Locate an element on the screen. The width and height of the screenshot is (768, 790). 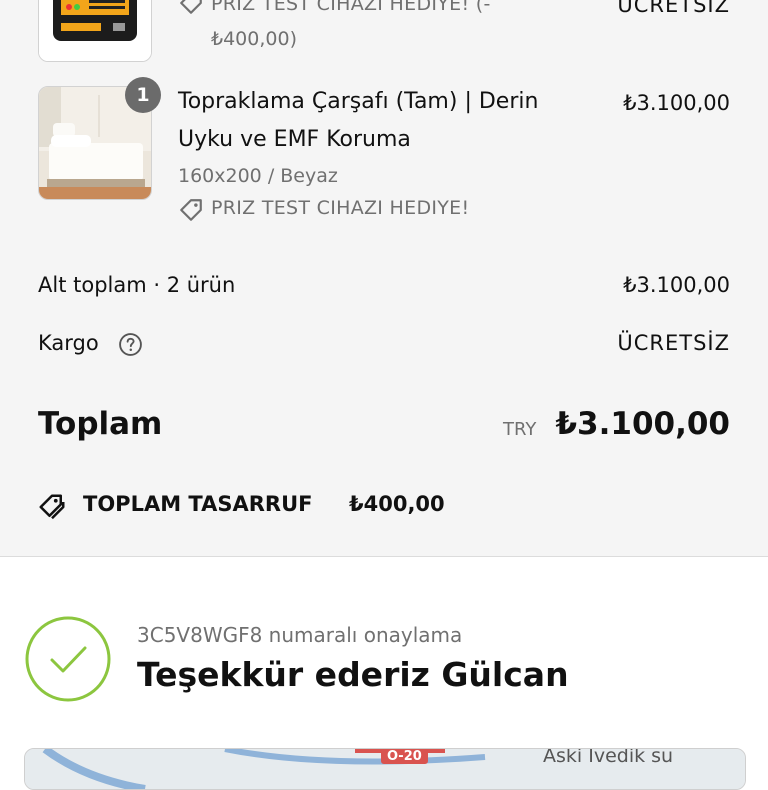
subtotal-value: ₺3.100,00 is located at coordinates (676, 285).